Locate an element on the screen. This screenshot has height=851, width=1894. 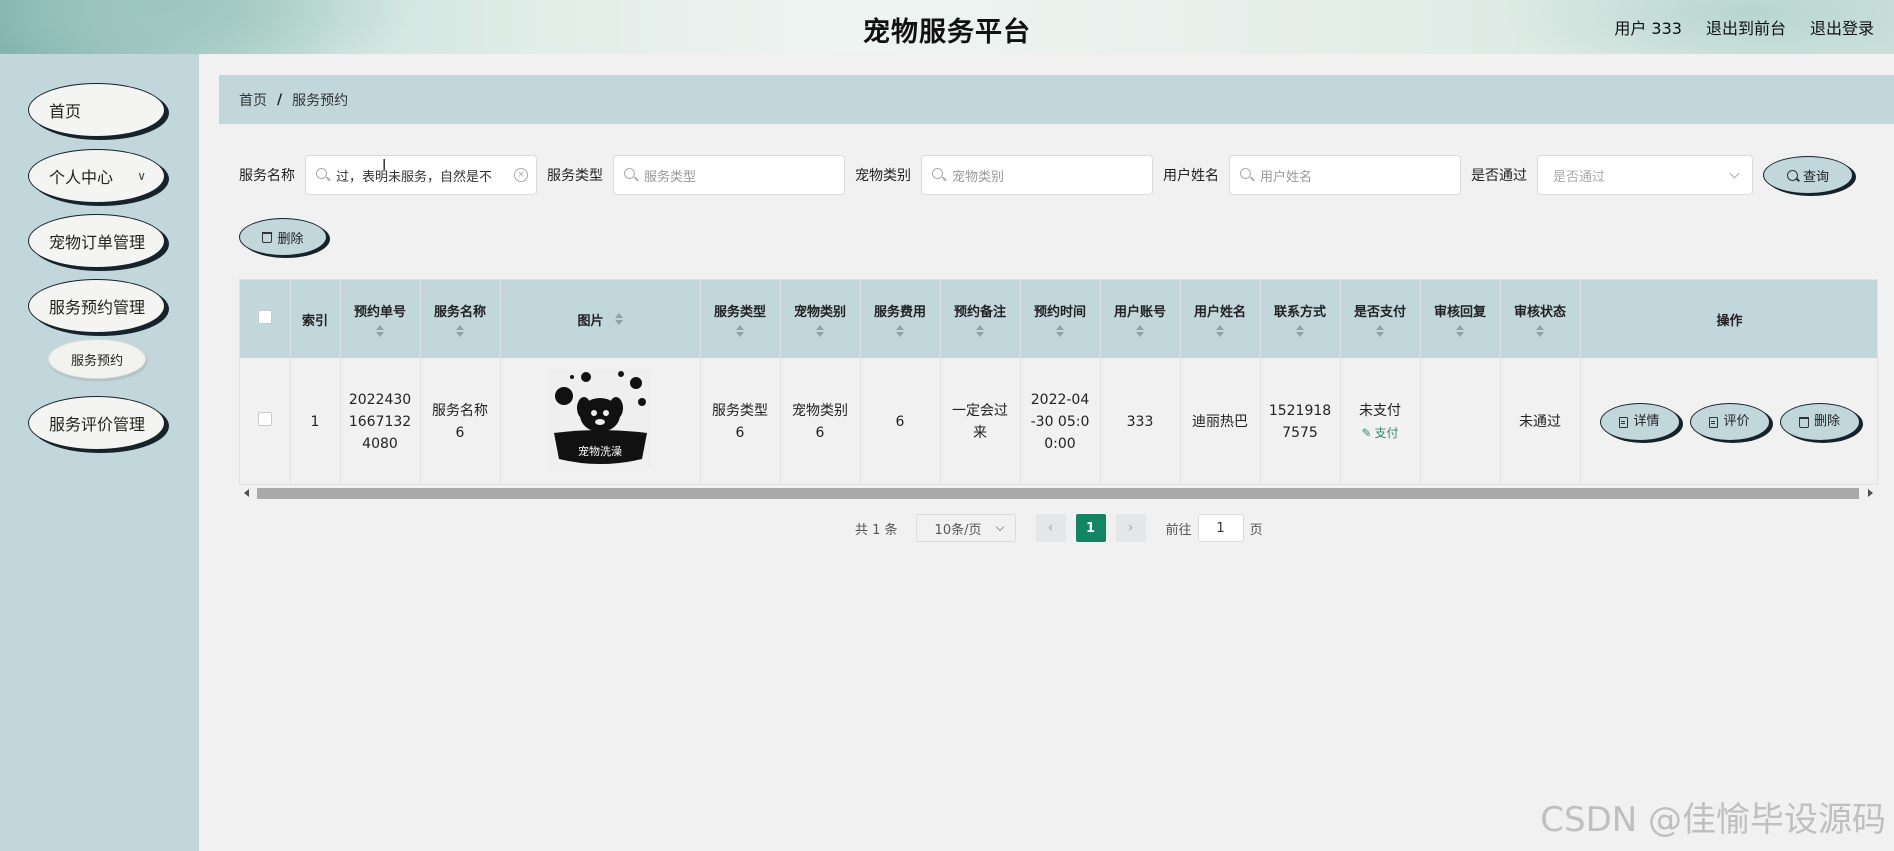
page-size-select: 10条/页 is located at coordinates (965, 528).